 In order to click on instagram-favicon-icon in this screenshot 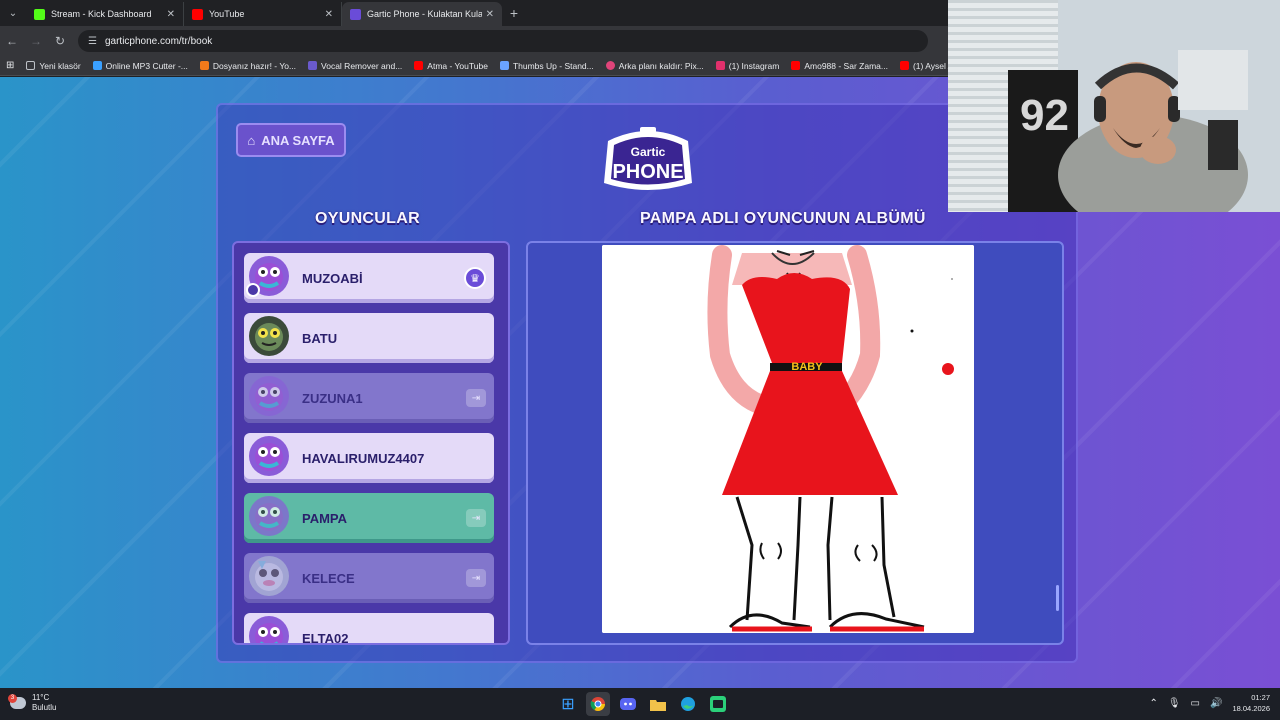, I will do `click(720, 65)`.